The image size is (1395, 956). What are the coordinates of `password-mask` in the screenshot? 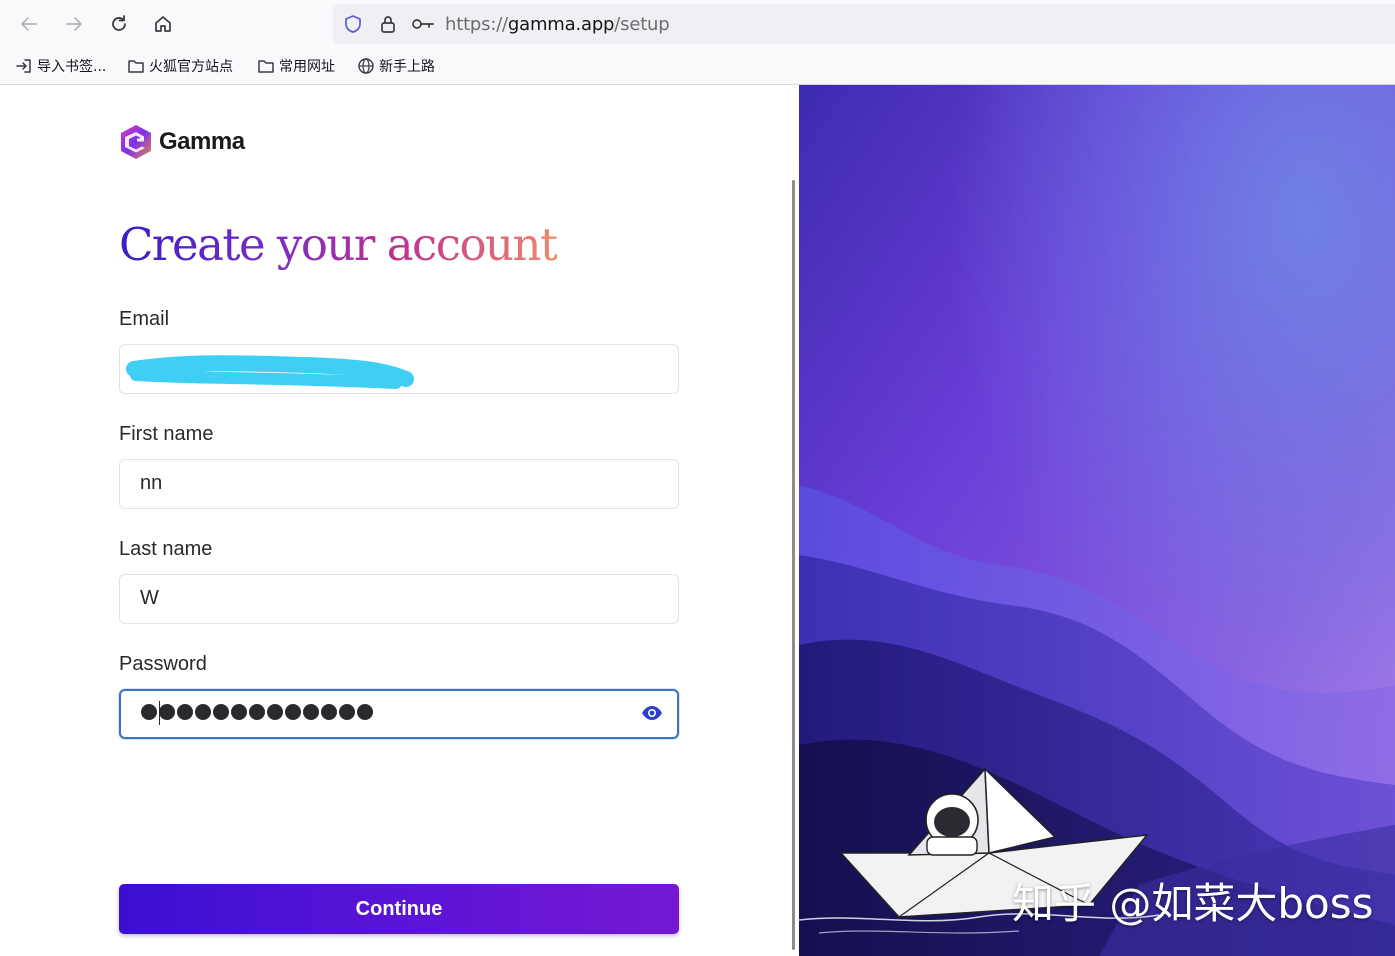 It's located at (257, 712).